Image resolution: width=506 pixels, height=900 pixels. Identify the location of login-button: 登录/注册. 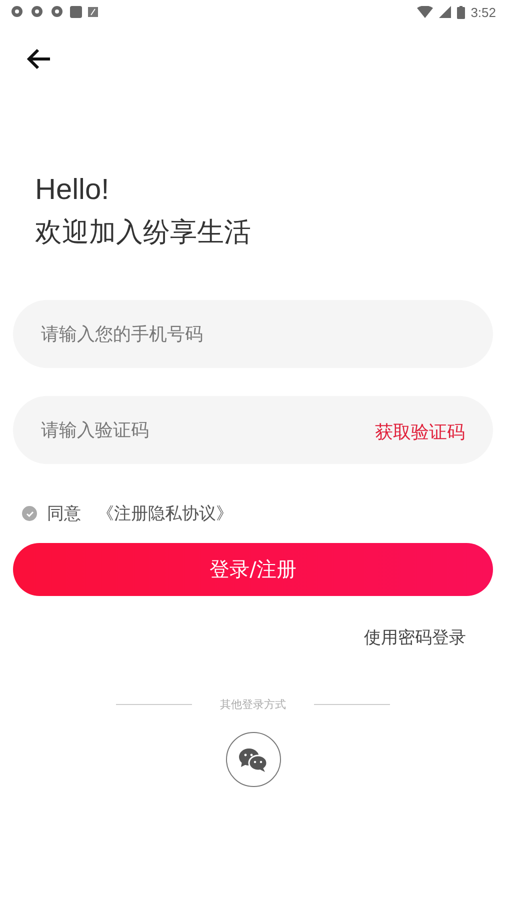
(253, 569).